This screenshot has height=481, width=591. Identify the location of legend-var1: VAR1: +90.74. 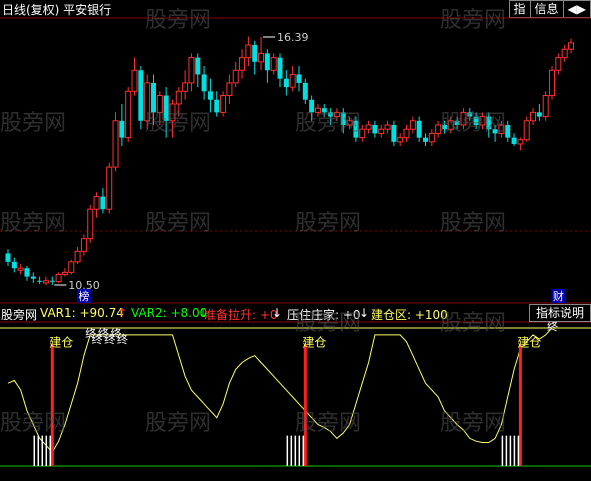
(82, 313).